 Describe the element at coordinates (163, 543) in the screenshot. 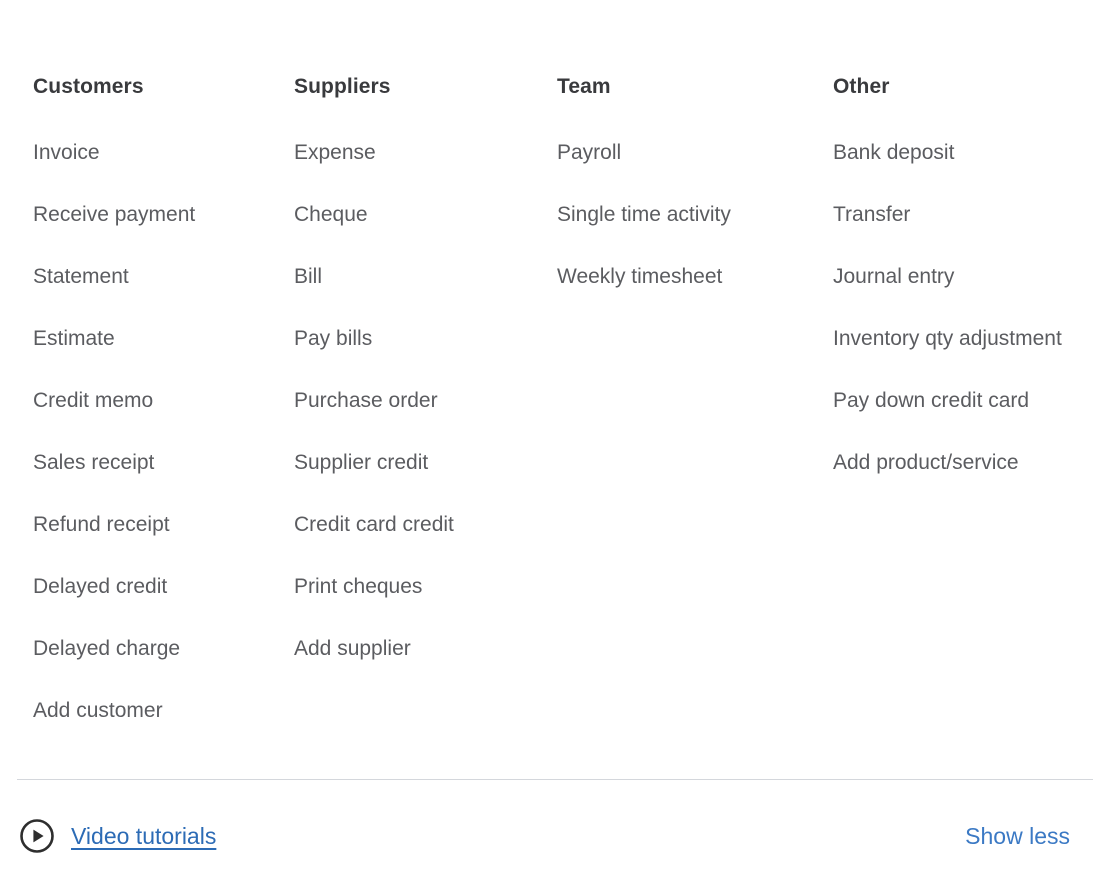

I see `menu-item-refund-receipt: Refund receipt` at that location.